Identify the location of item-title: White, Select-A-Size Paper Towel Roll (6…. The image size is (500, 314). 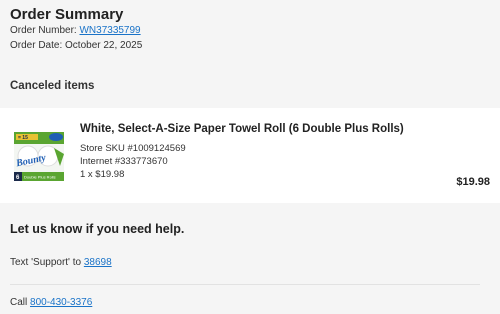
(255, 129).